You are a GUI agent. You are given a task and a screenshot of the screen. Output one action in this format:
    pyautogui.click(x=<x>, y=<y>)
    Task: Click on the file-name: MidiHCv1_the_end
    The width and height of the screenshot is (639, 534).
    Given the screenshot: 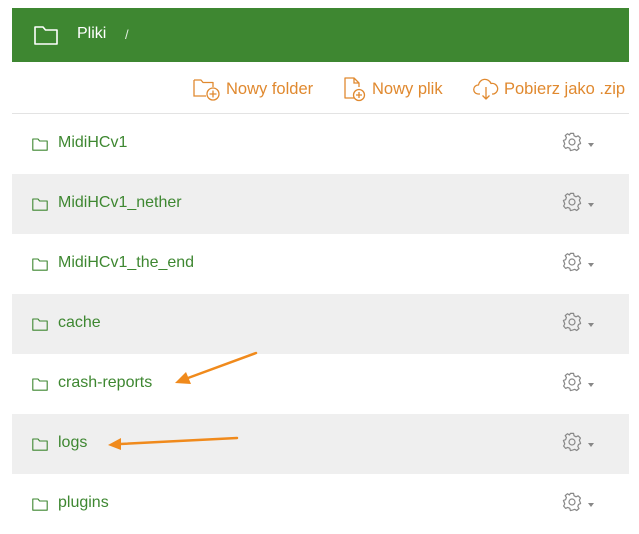 What is the action you would take?
    pyautogui.click(x=126, y=263)
    